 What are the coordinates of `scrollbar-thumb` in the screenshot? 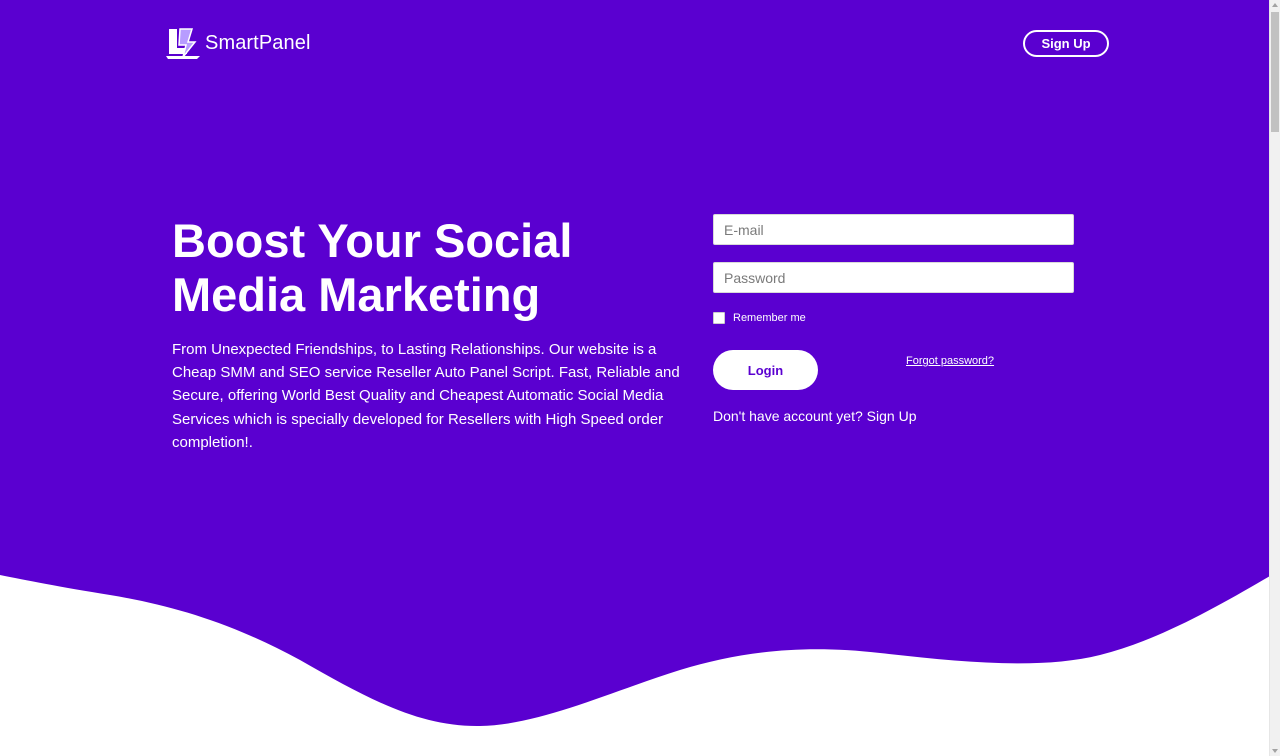 It's located at (1275, 72).